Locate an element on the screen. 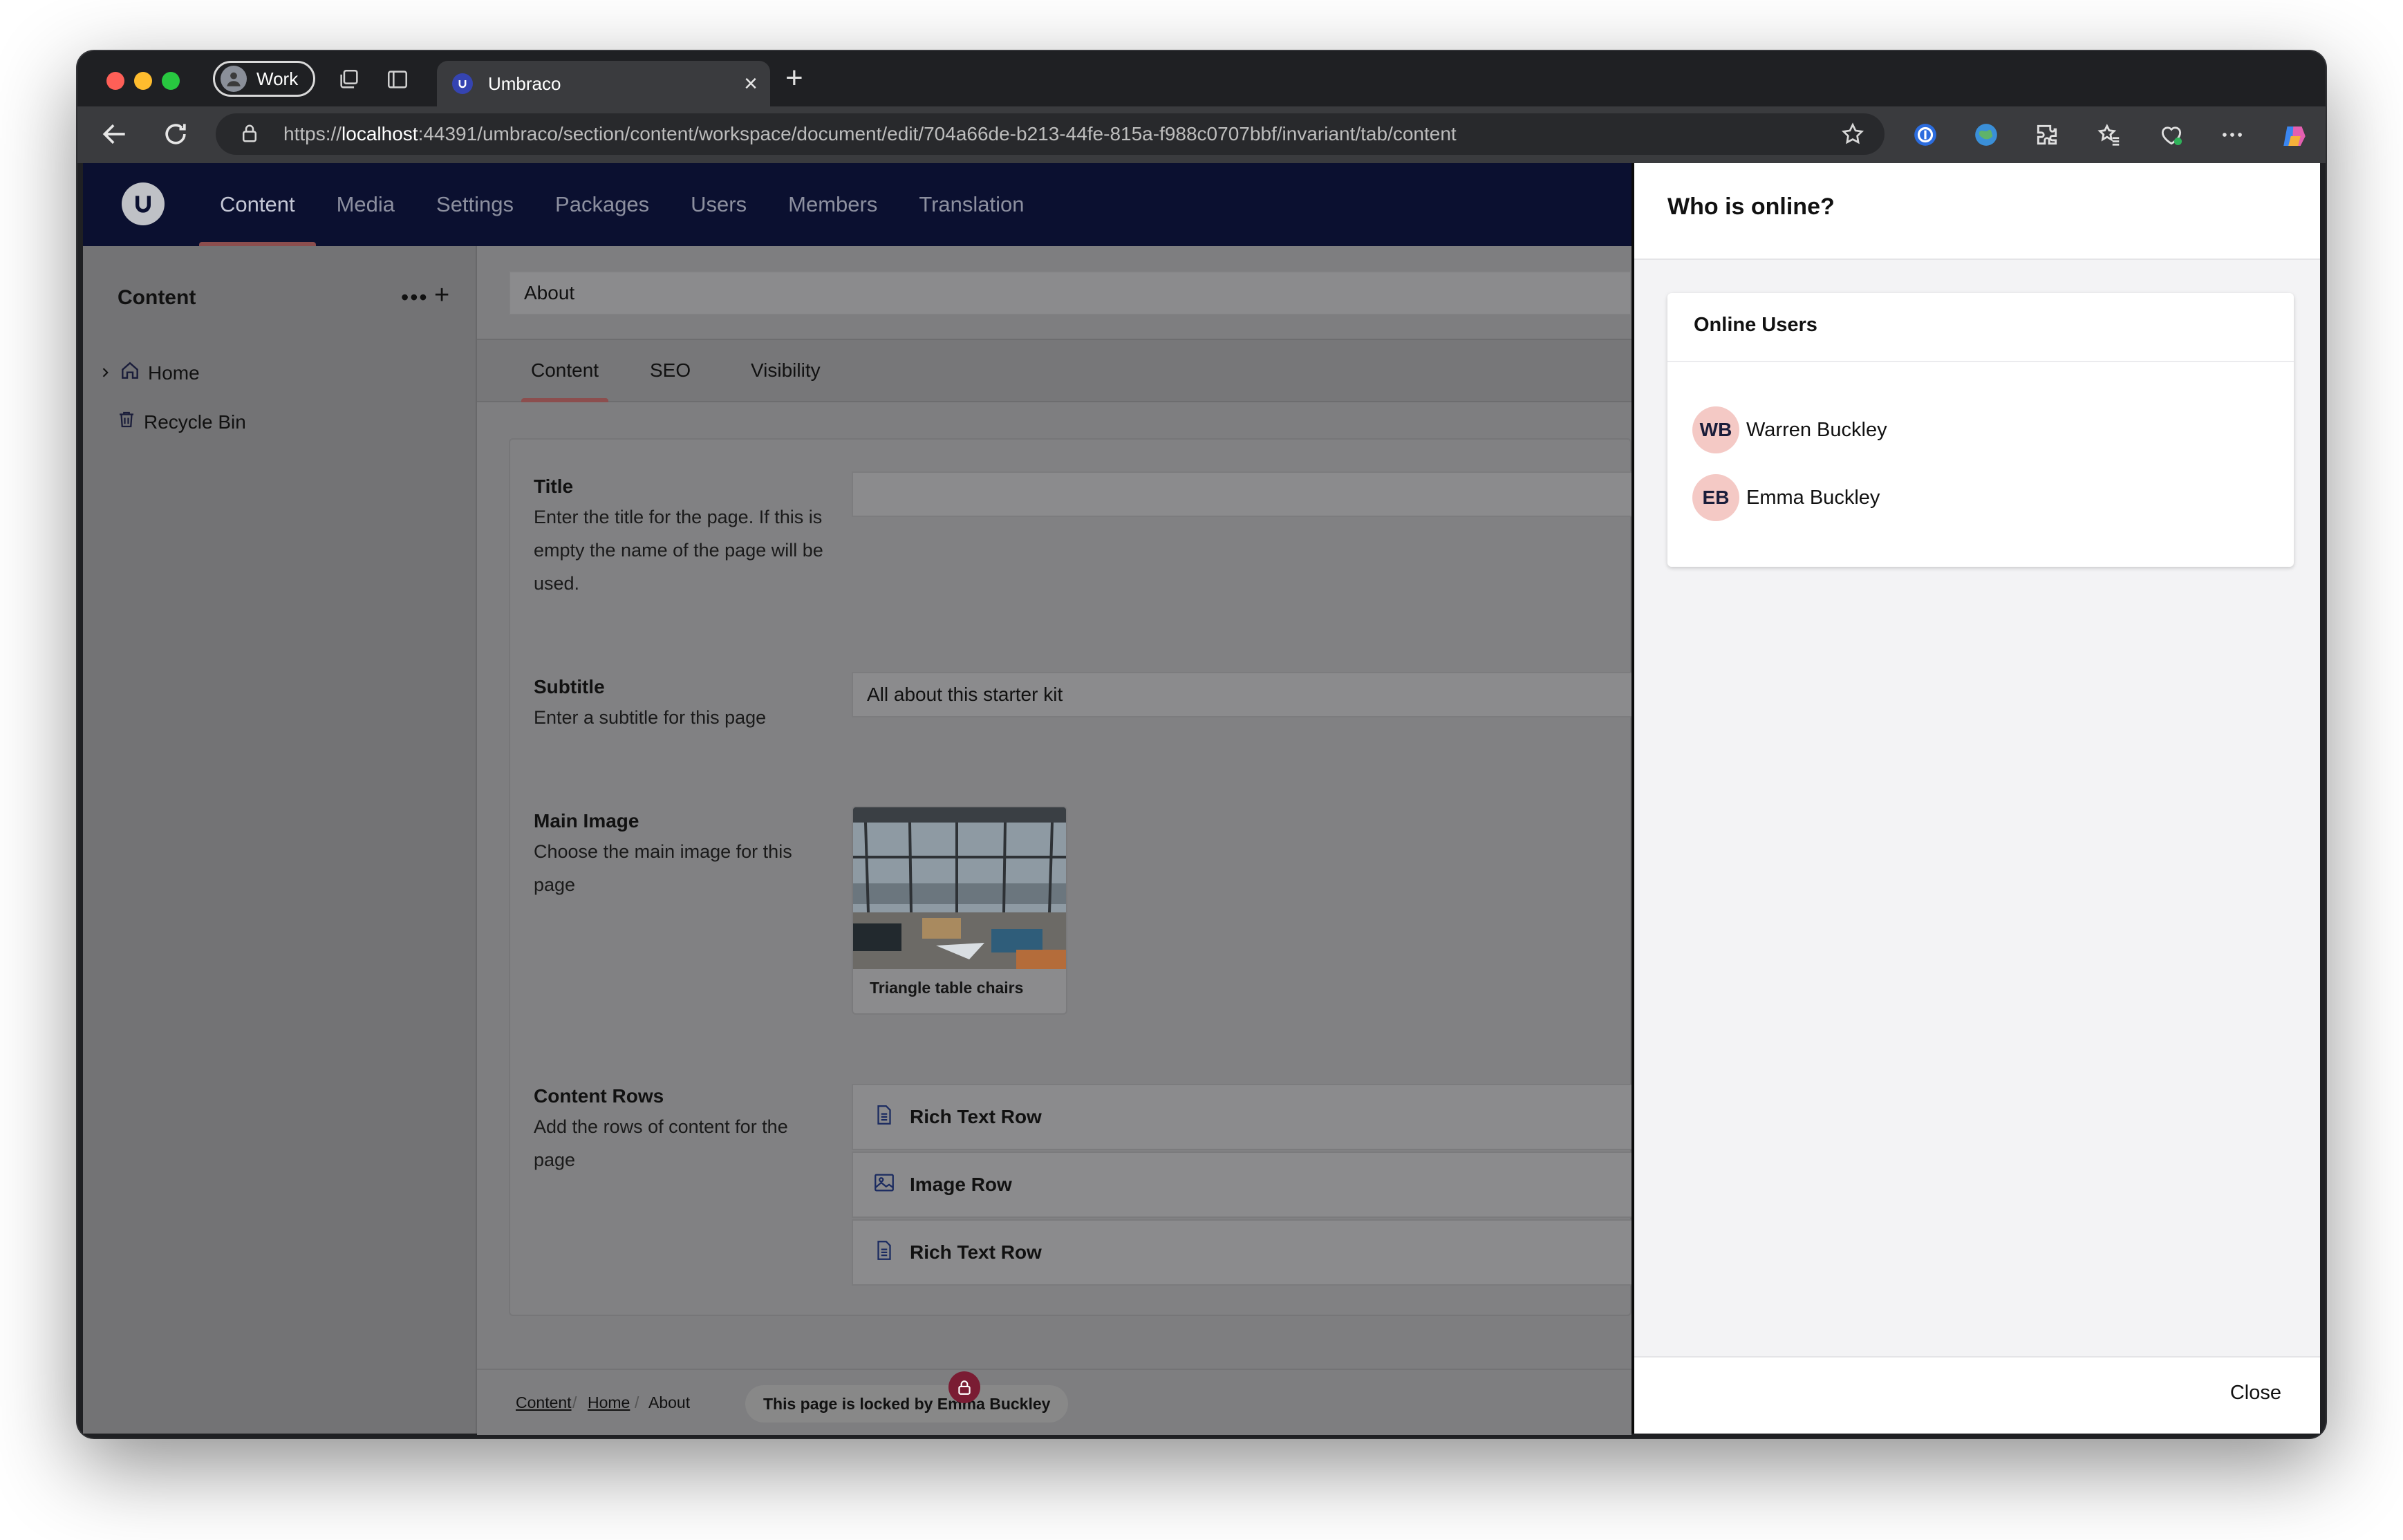 This screenshot has height=1540, width=2403. main-image-label: Main Image is located at coordinates (586, 821).